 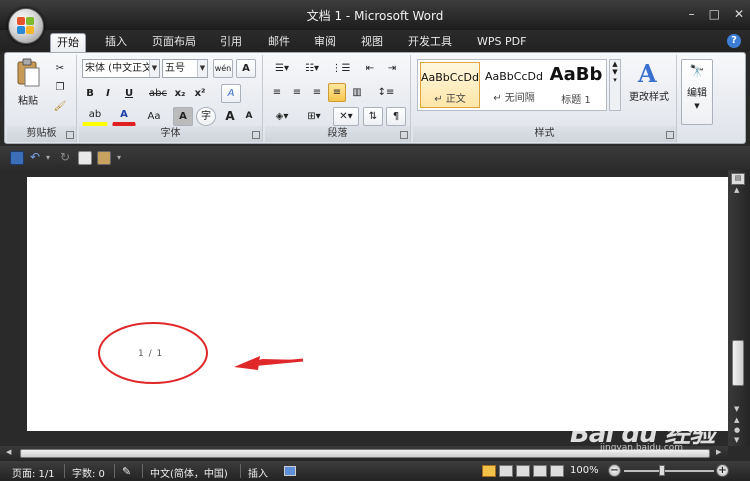 I want to click on tab-developer: 开发工具, so click(x=430, y=42).